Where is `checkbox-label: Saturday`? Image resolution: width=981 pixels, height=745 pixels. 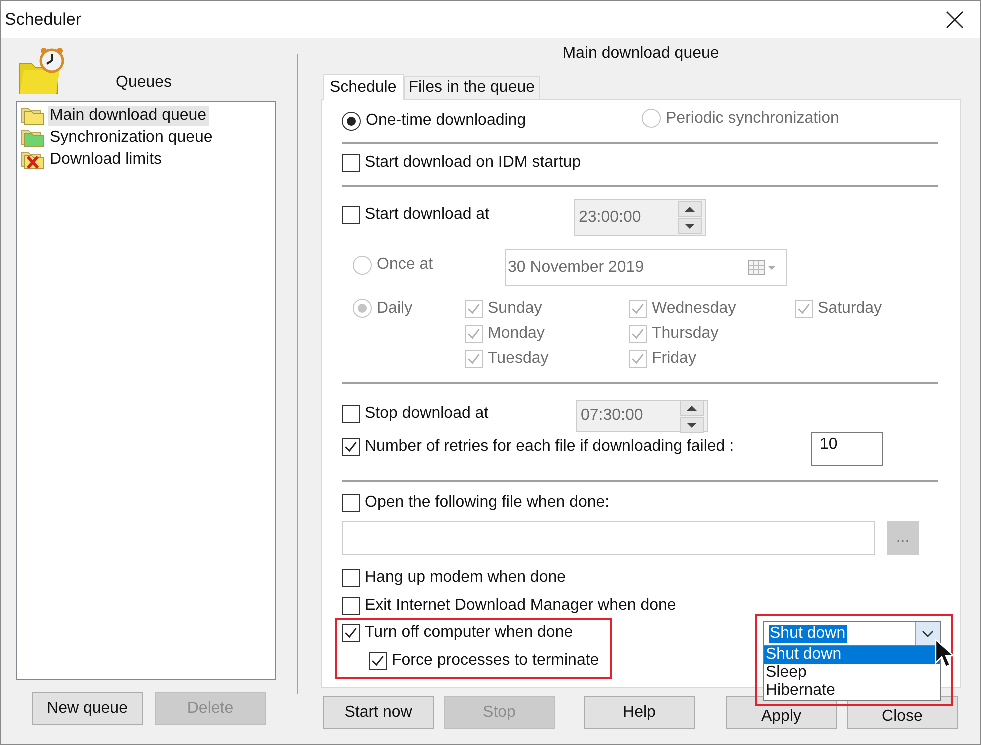 checkbox-label: Saturday is located at coordinates (850, 309).